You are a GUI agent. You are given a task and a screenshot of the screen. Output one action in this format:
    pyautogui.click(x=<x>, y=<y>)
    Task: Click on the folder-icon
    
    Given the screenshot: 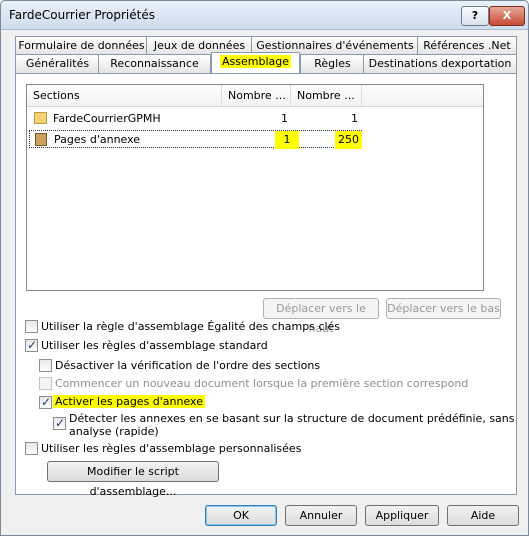 What is the action you would take?
    pyautogui.click(x=40, y=118)
    